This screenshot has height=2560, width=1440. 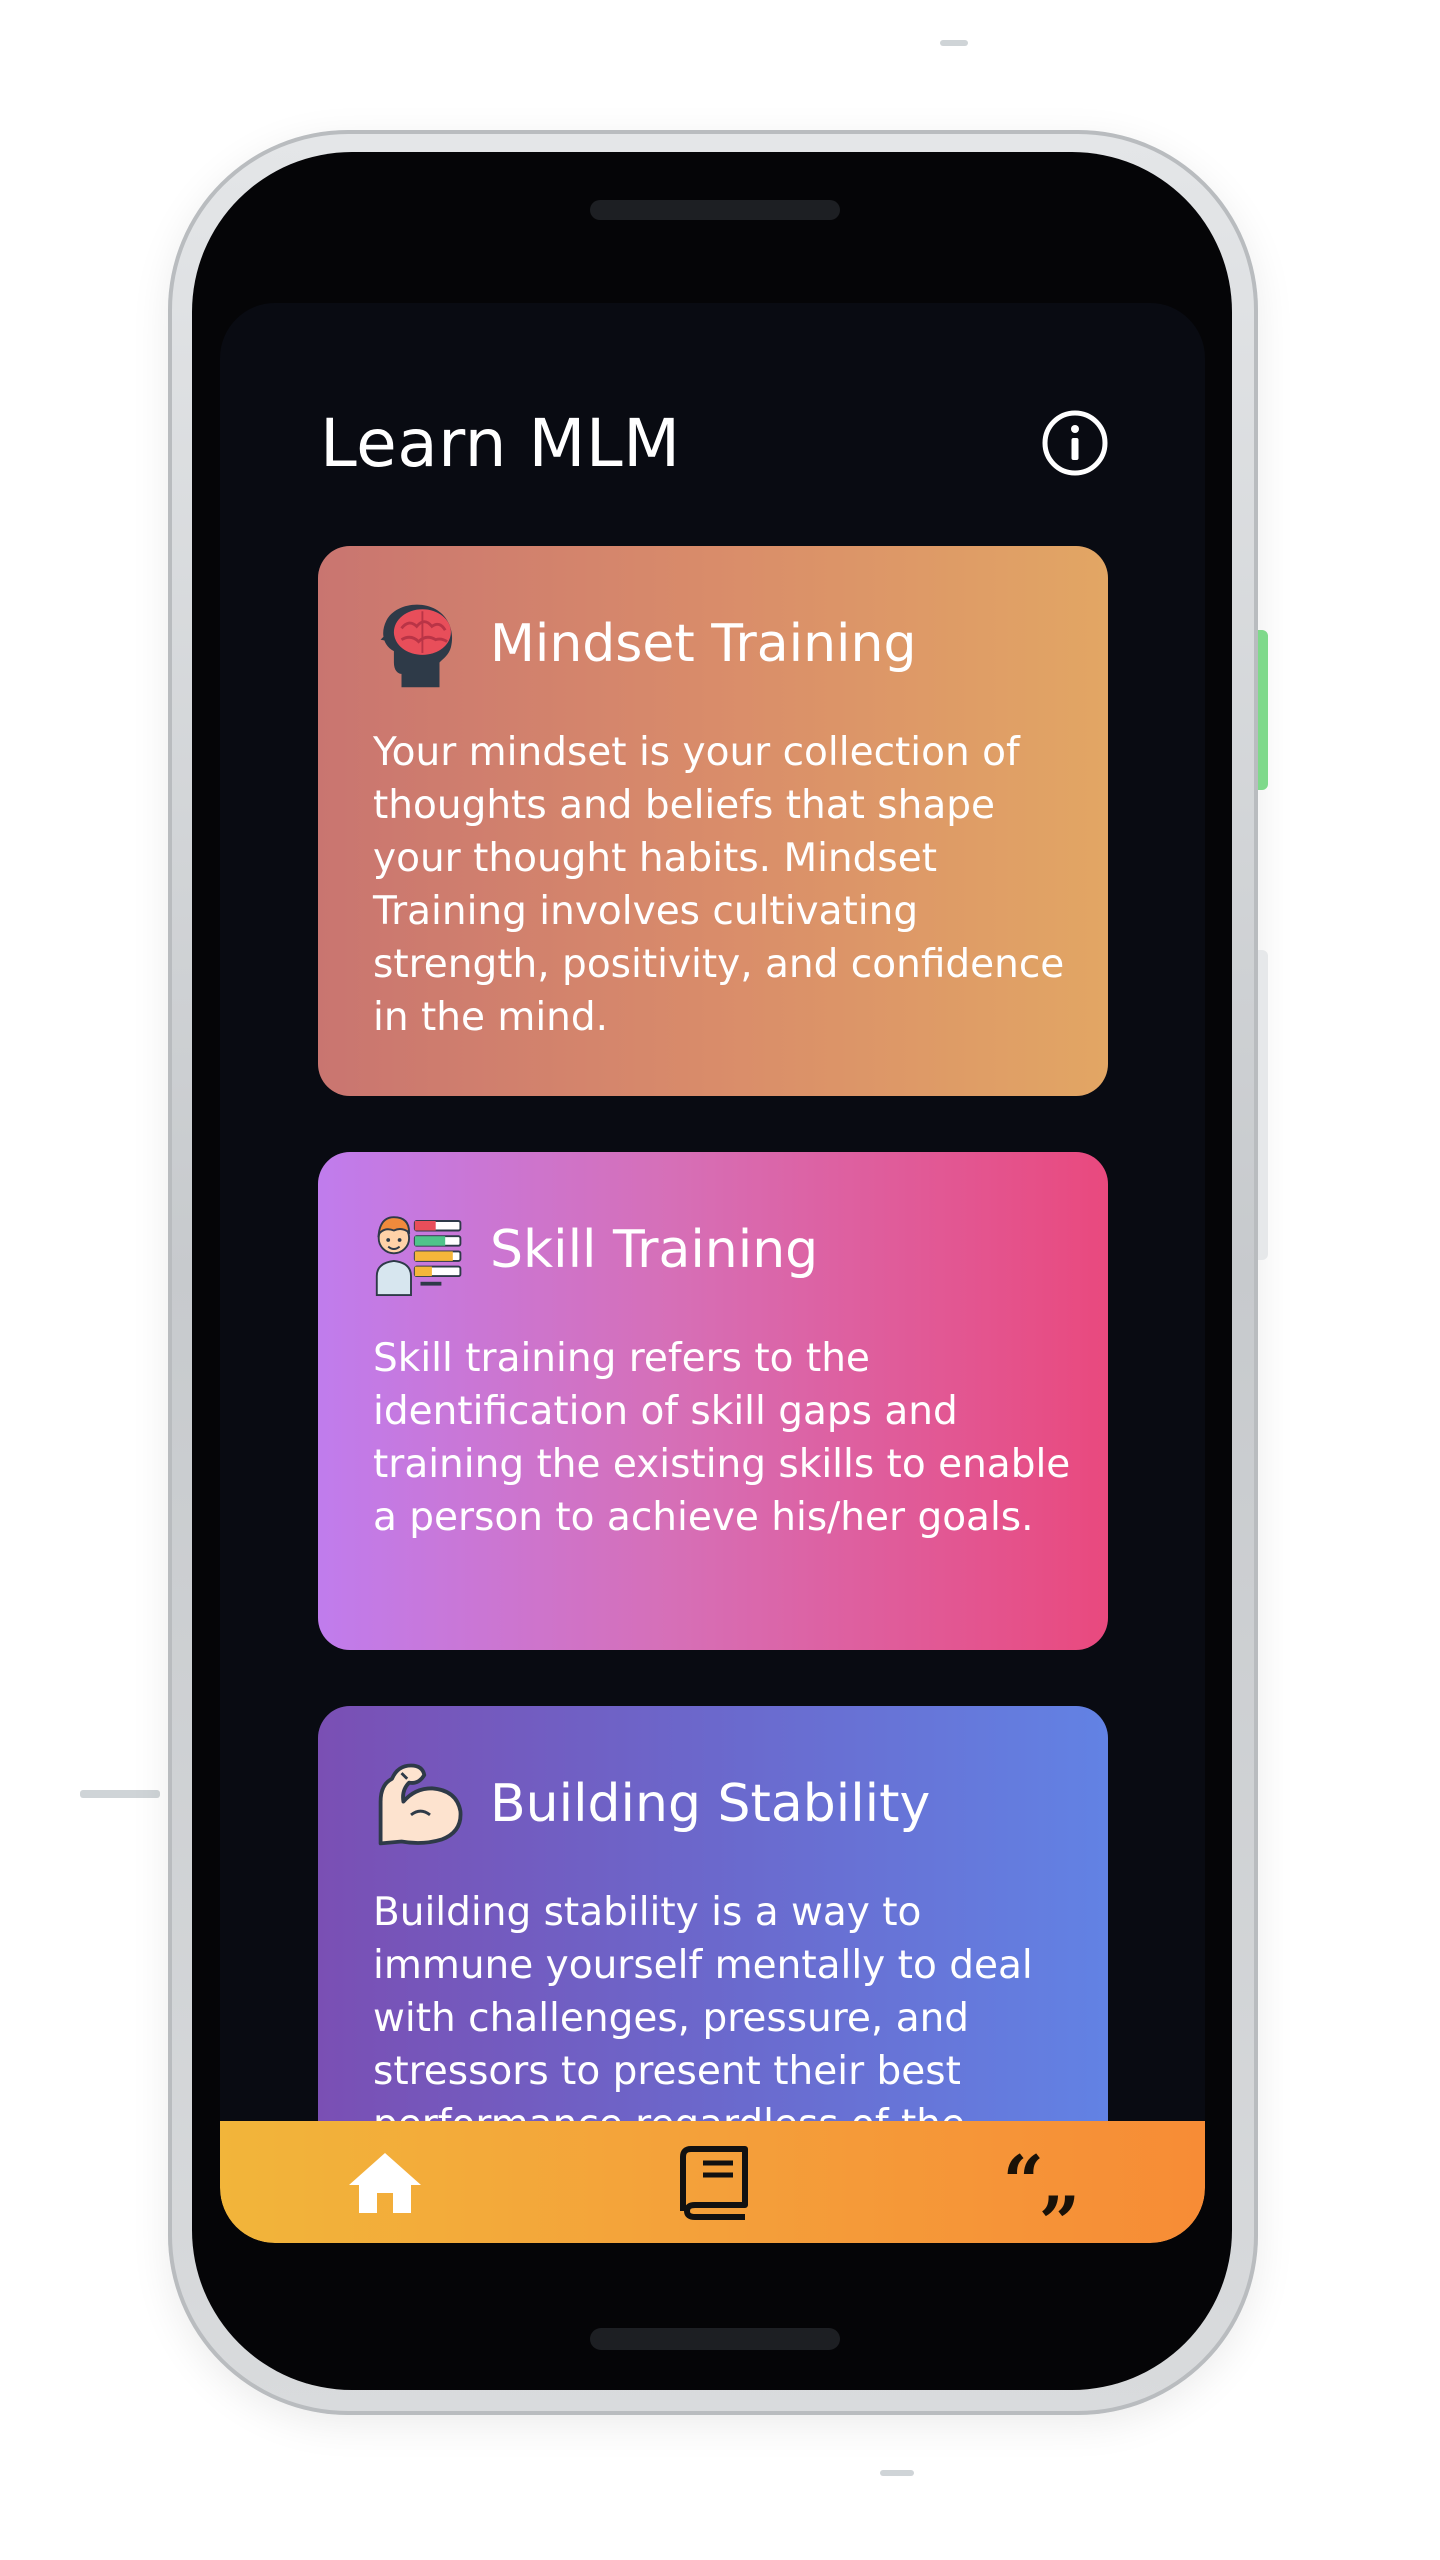 What do you see at coordinates (420, 1804) in the screenshot?
I see `flexed-arm-icon` at bounding box center [420, 1804].